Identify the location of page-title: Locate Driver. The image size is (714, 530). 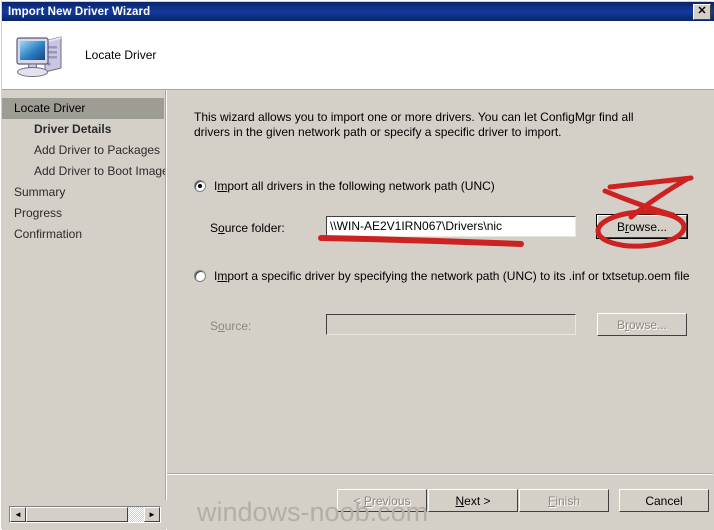
(121, 55).